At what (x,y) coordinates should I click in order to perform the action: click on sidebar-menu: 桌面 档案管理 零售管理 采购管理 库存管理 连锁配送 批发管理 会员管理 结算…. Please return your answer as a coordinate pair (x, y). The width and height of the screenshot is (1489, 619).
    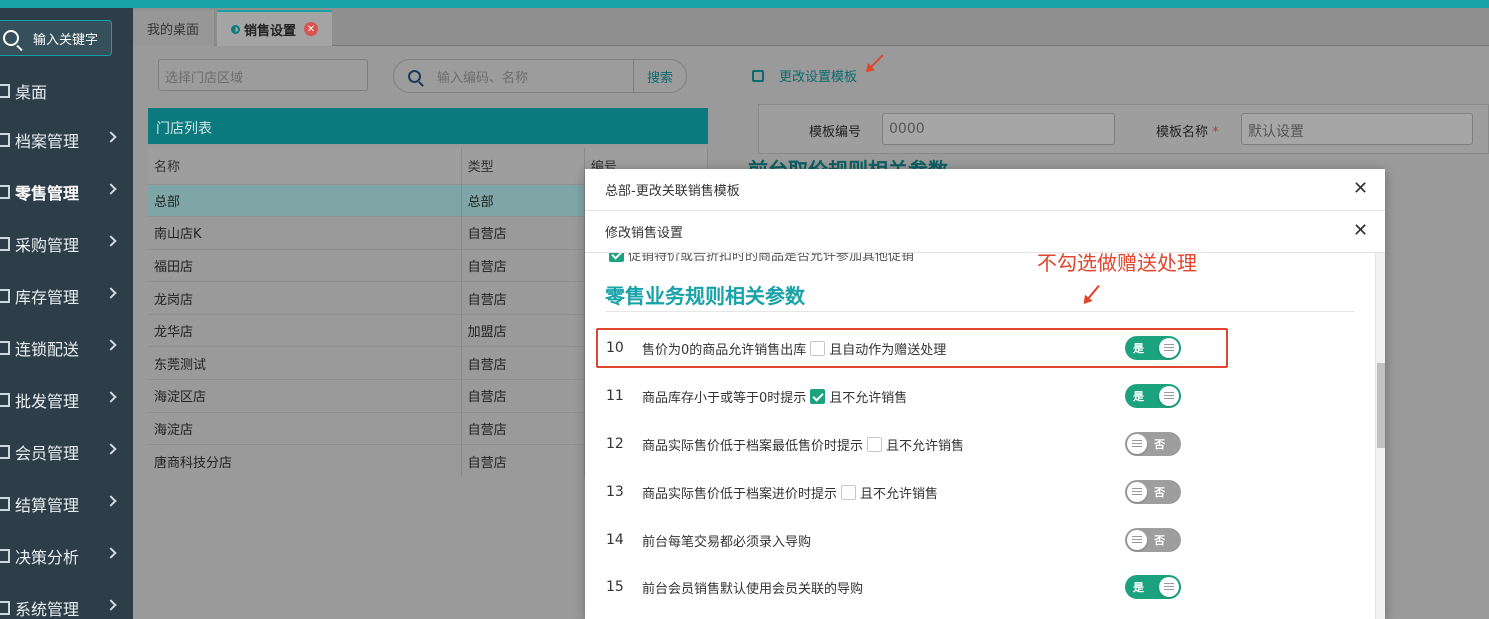
    Looking at the image, I should click on (66, 343).